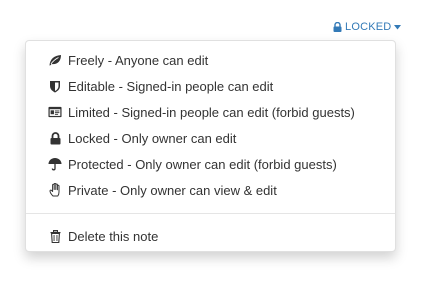 The height and width of the screenshot is (299, 436). Describe the element at coordinates (171, 86) in the screenshot. I see `menu-item-label: Editable - Signed-in people can edit` at that location.